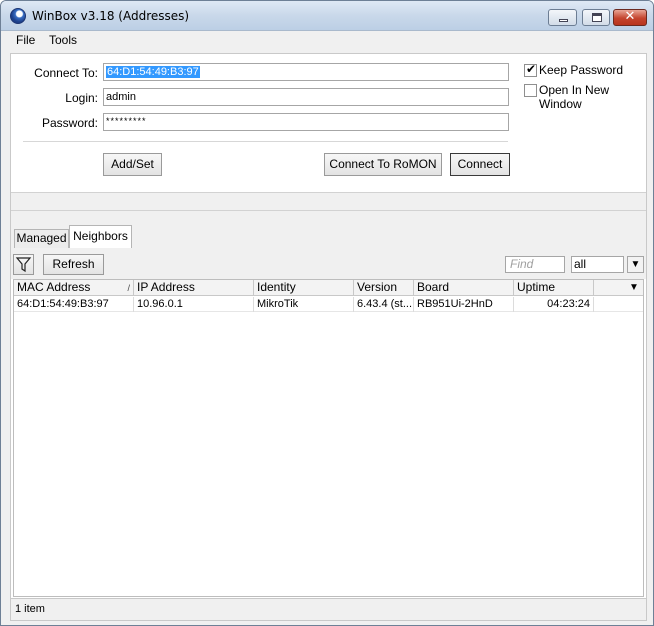  What do you see at coordinates (132, 164) in the screenshot?
I see `add-set-button: Add/Set` at bounding box center [132, 164].